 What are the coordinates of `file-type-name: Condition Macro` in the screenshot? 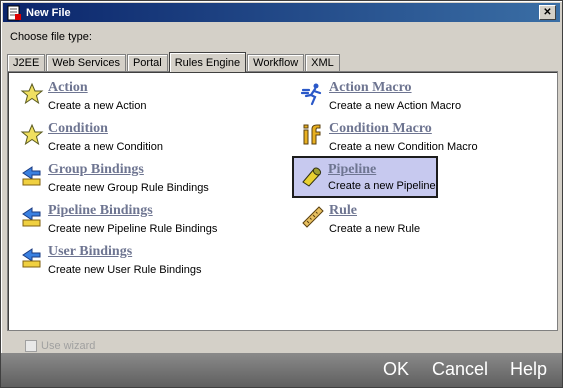 It's located at (380, 129).